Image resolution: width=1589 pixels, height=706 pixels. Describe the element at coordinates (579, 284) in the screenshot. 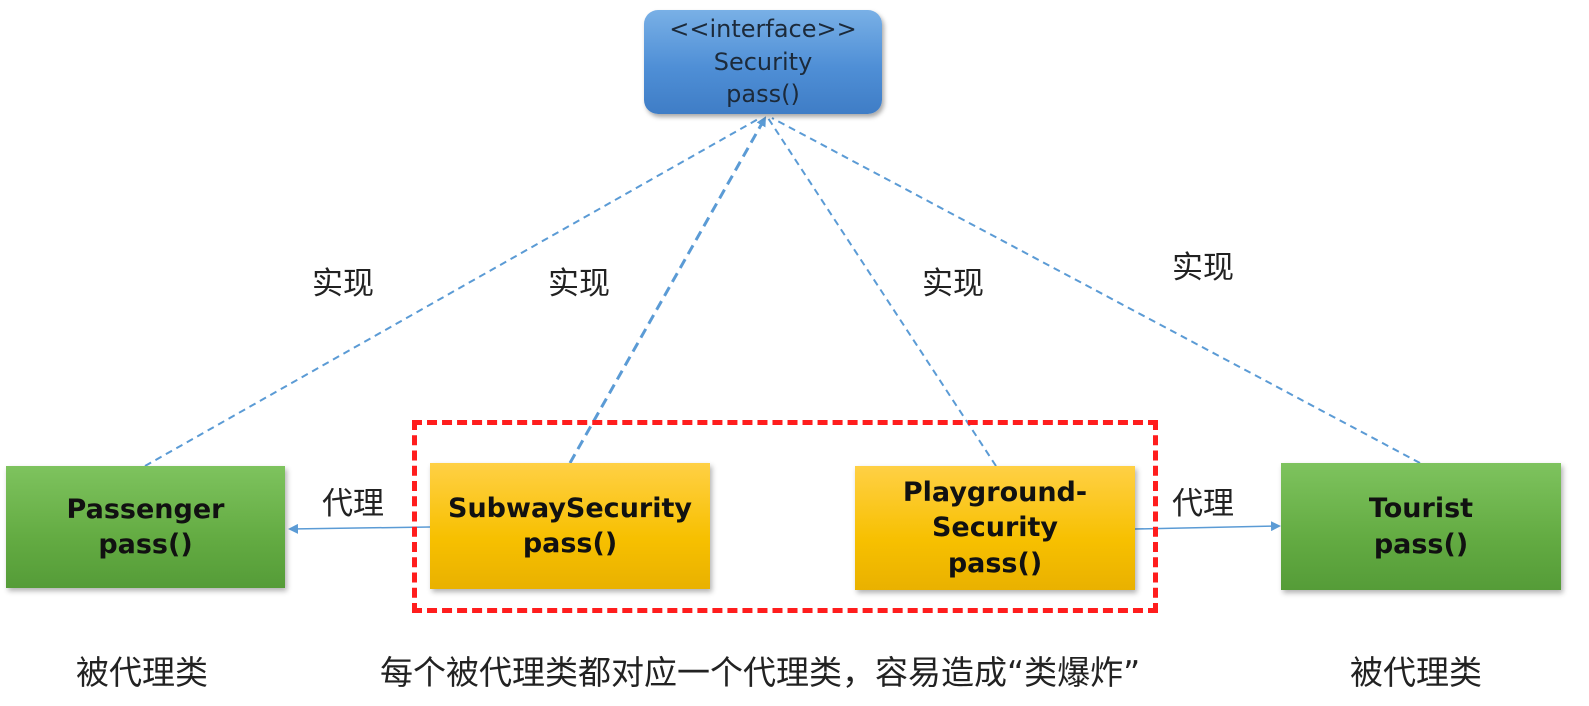

I see `implements-label-2: 实现` at that location.